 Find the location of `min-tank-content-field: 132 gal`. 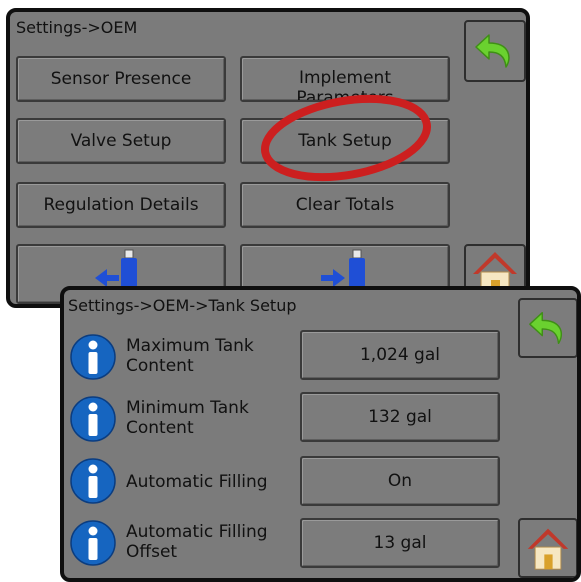

min-tank-content-field: 132 gal is located at coordinates (400, 417).